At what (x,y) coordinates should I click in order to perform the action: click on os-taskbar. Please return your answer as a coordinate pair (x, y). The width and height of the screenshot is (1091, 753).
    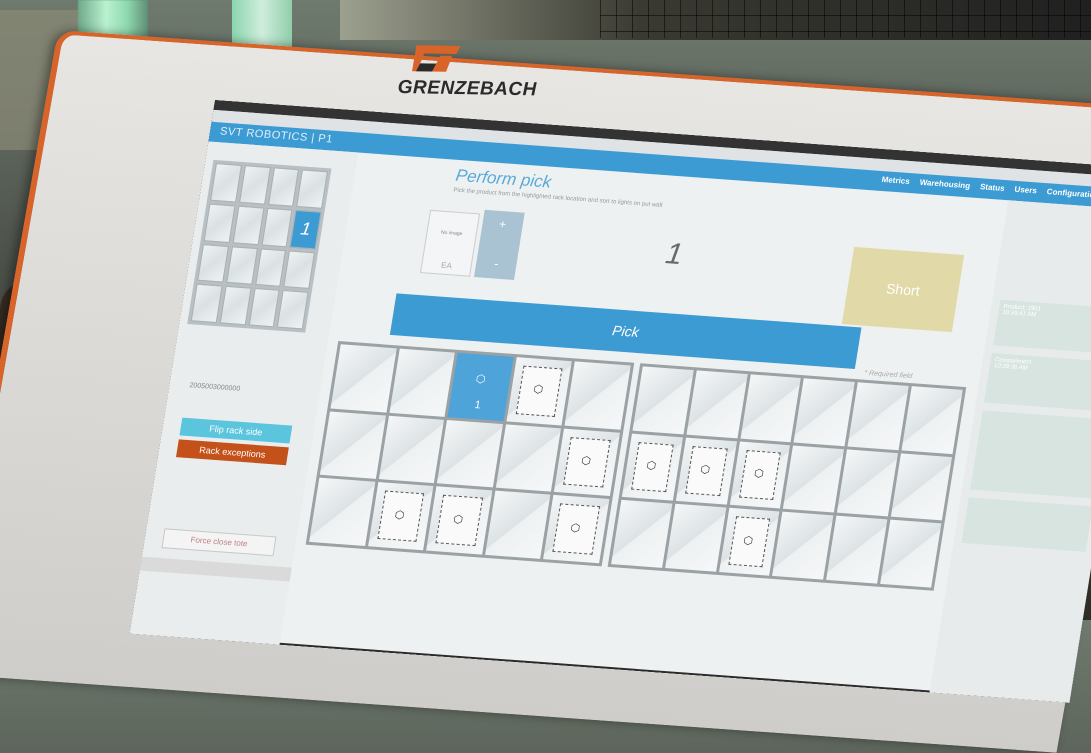
    Looking at the image, I should click on (215, 569).